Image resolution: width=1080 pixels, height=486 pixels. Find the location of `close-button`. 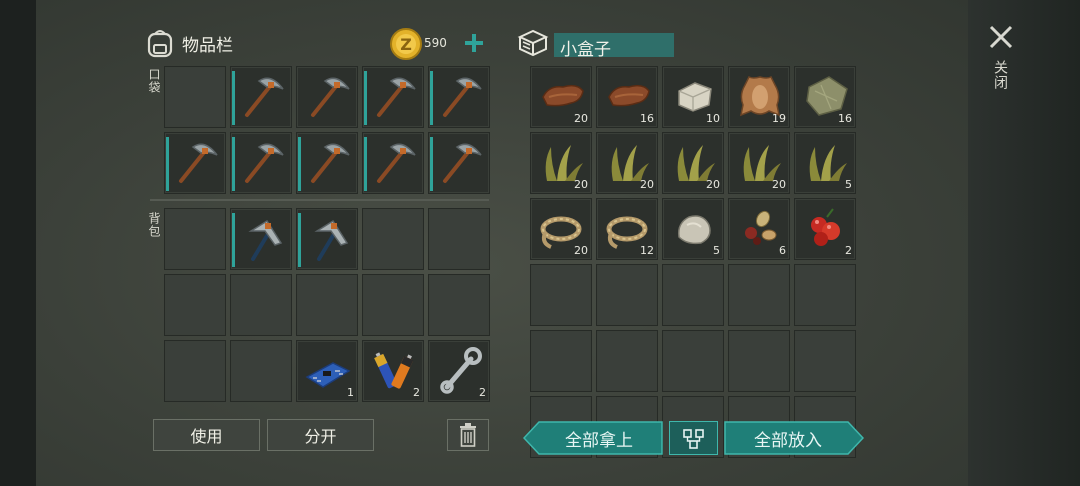

close-button is located at coordinates (1001, 37).